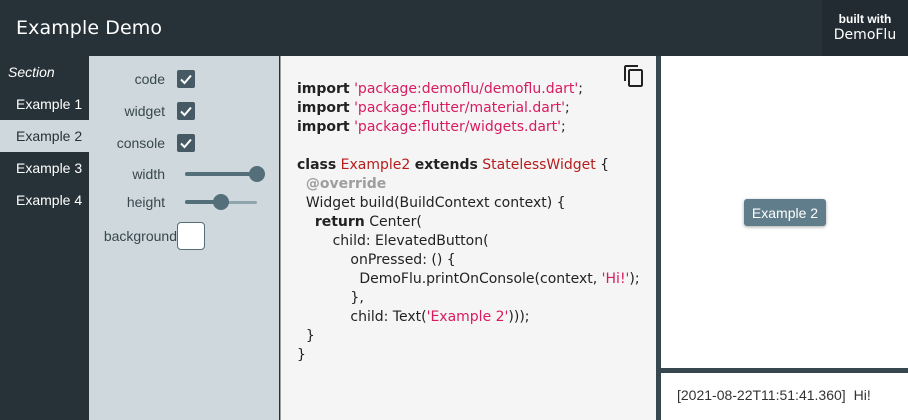 This screenshot has height=420, width=908. I want to click on option-code: code, so click(184, 79).